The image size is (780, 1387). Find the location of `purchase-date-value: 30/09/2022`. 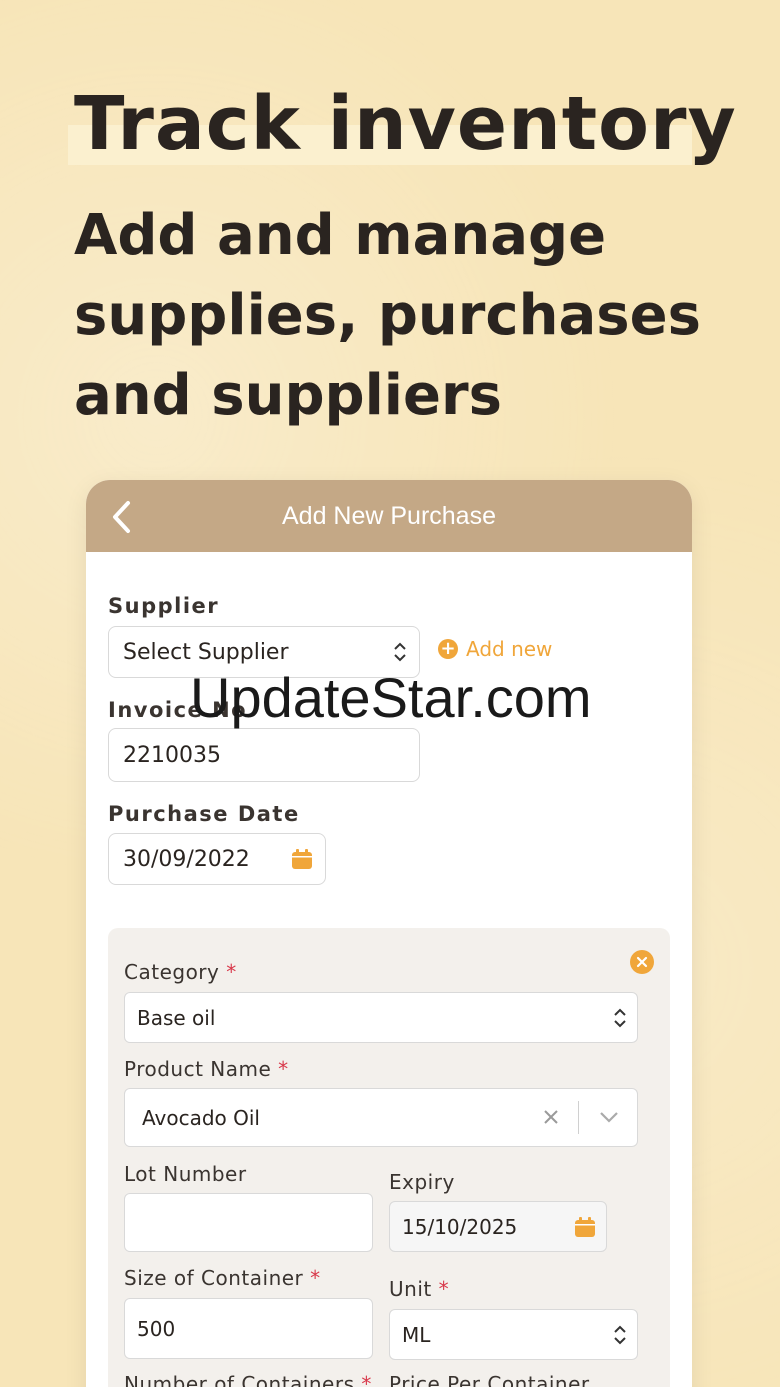

purchase-date-value: 30/09/2022 is located at coordinates (186, 859).